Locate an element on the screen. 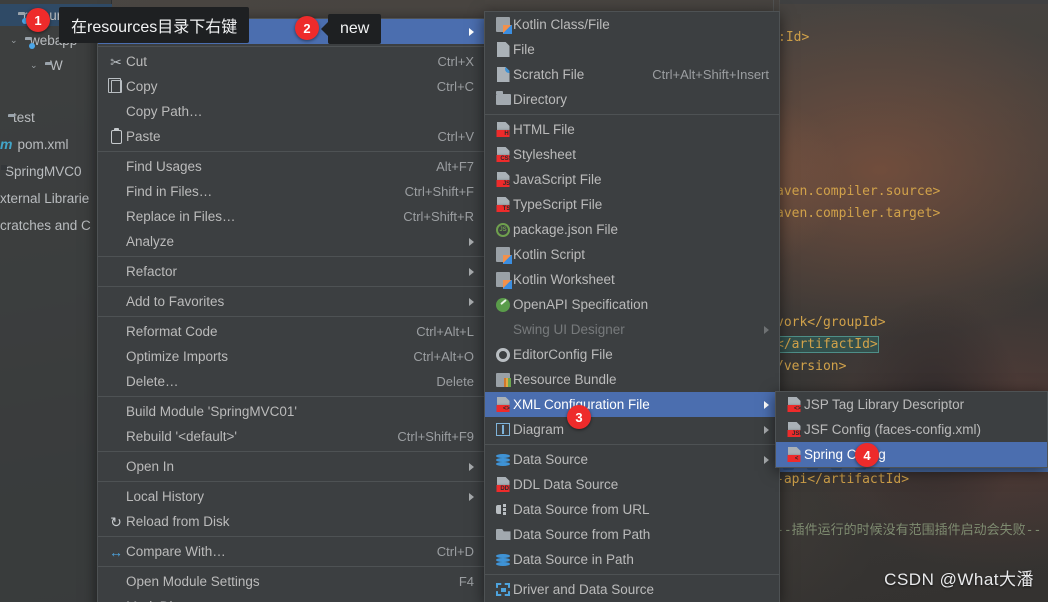 The height and width of the screenshot is (602, 1048). menu-item-jsp-tag-library-descriptor: <> JSP Tag Library Descriptor is located at coordinates (911, 404).